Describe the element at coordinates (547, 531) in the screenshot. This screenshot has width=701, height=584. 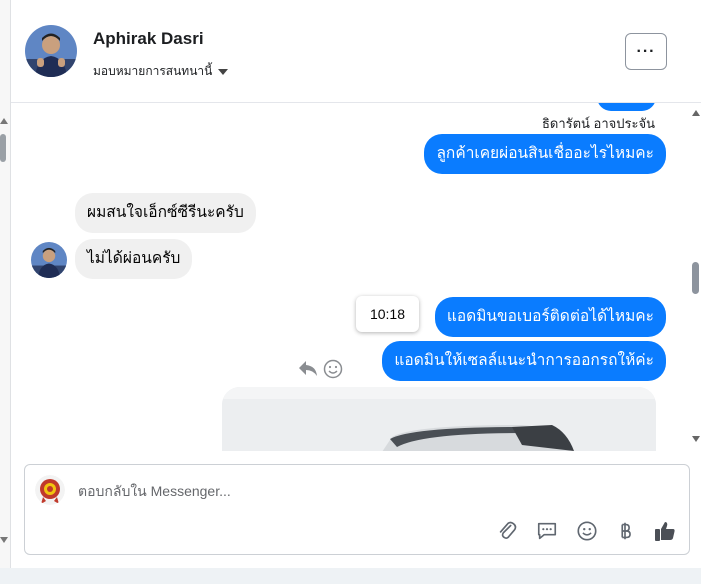
I see `chat-bubble-icon` at that location.